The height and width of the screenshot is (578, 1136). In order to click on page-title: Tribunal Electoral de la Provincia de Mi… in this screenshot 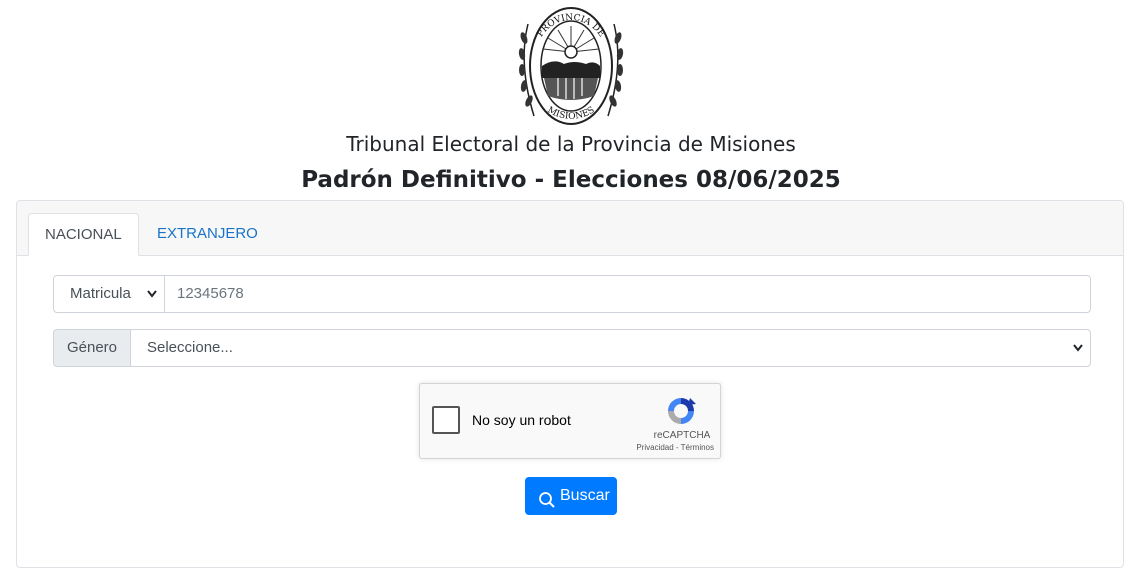, I will do `click(571, 144)`.